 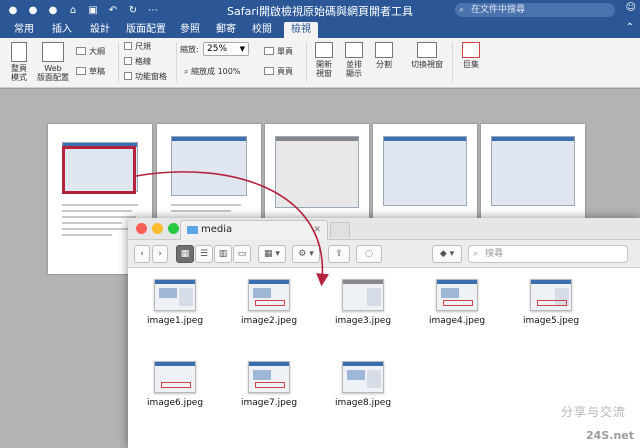 What do you see at coordinates (285, 51) in the screenshot?
I see `one-page-label: 單頁` at bounding box center [285, 51].